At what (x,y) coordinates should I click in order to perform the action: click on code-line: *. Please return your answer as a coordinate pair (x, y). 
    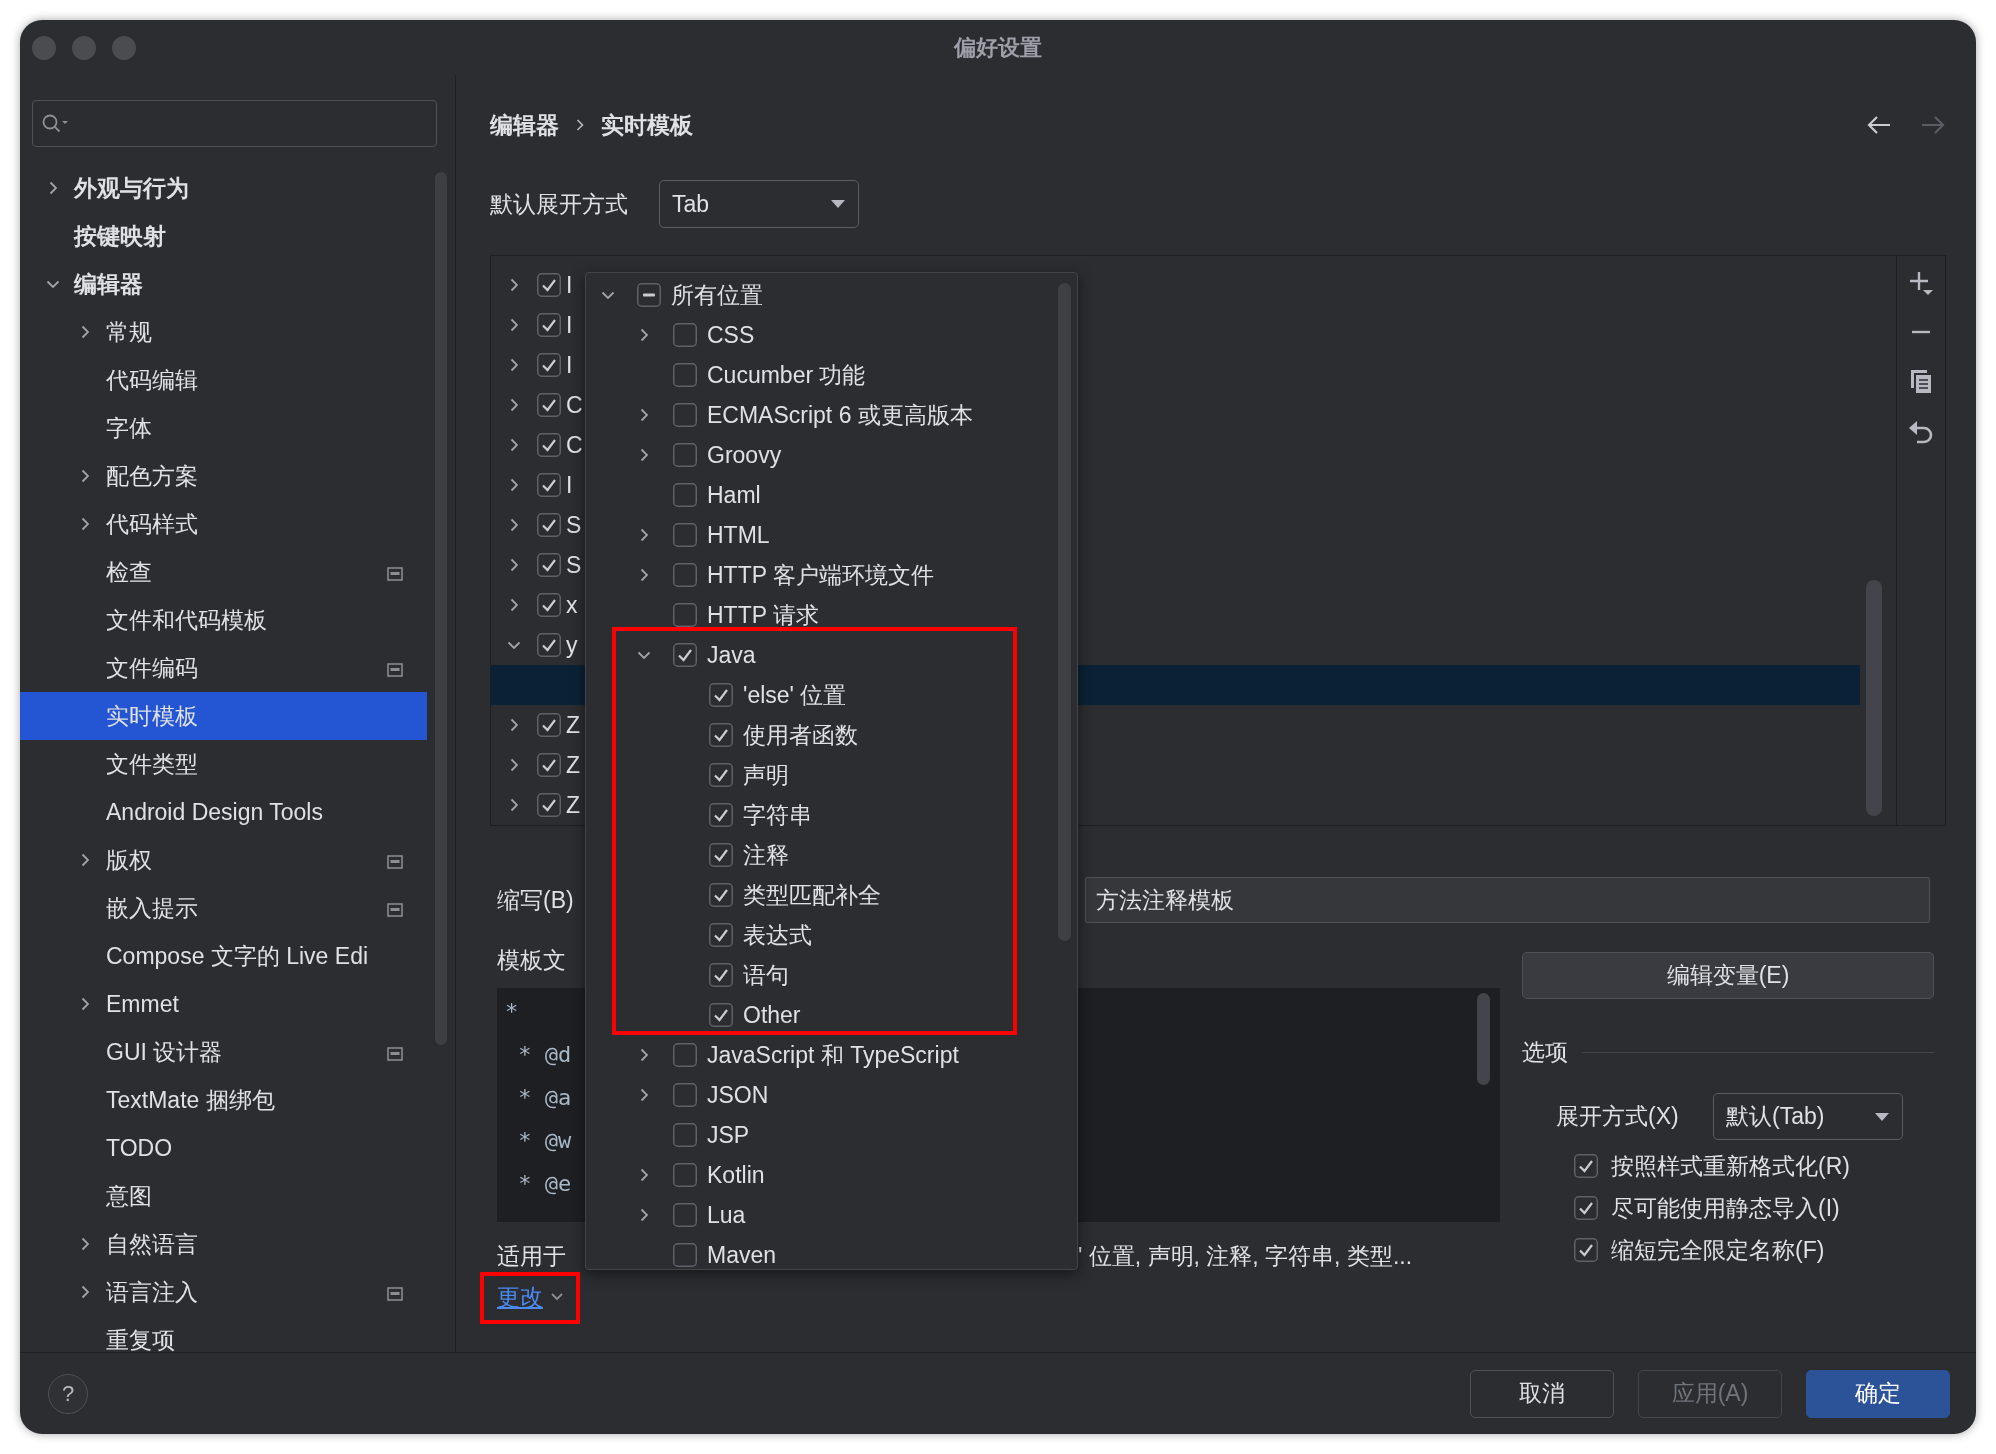
    Looking at the image, I should click on (511, 1012).